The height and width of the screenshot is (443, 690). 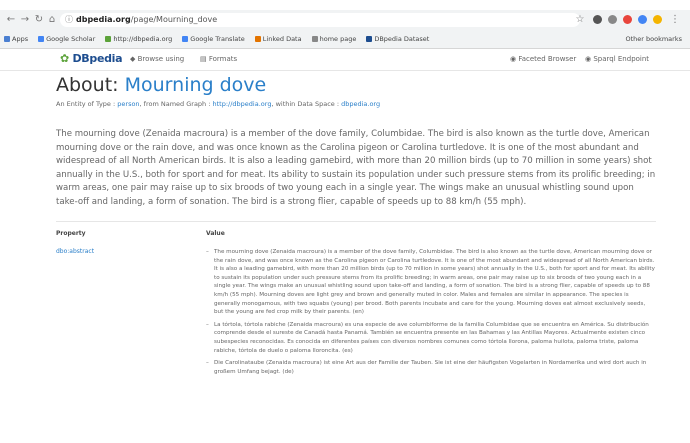 I want to click on browse-using-menu: ◆ Browse using, so click(x=157, y=59).